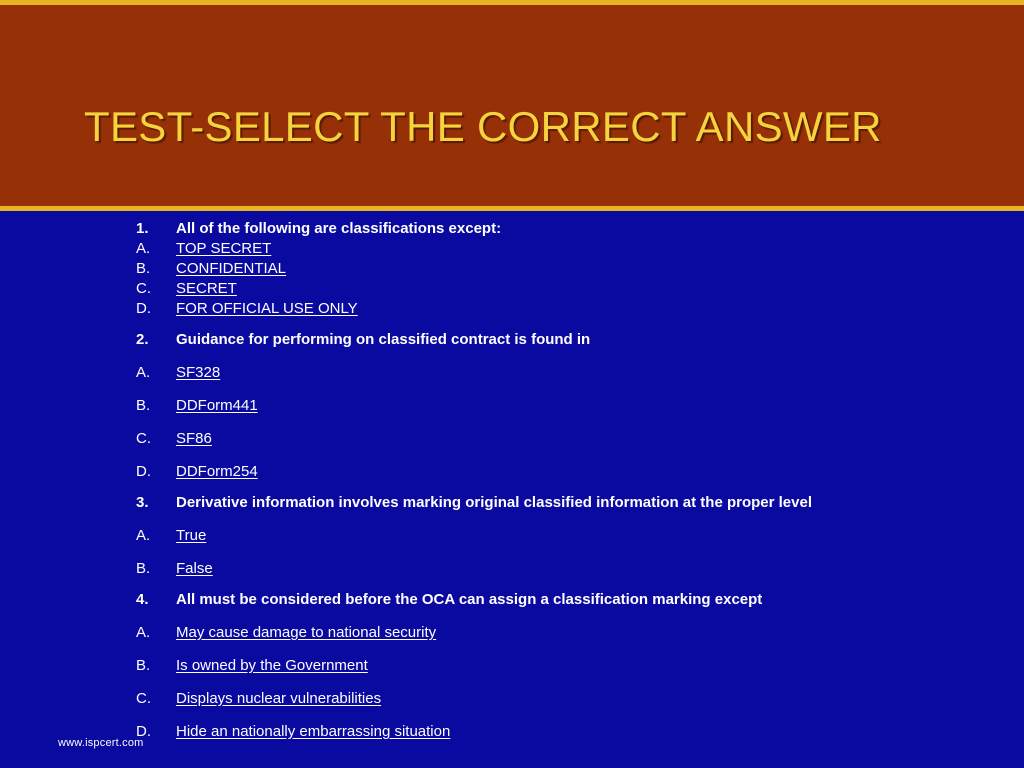 The image size is (1024, 768). Describe the element at coordinates (194, 568) in the screenshot. I see `answer-option-label: False` at that location.